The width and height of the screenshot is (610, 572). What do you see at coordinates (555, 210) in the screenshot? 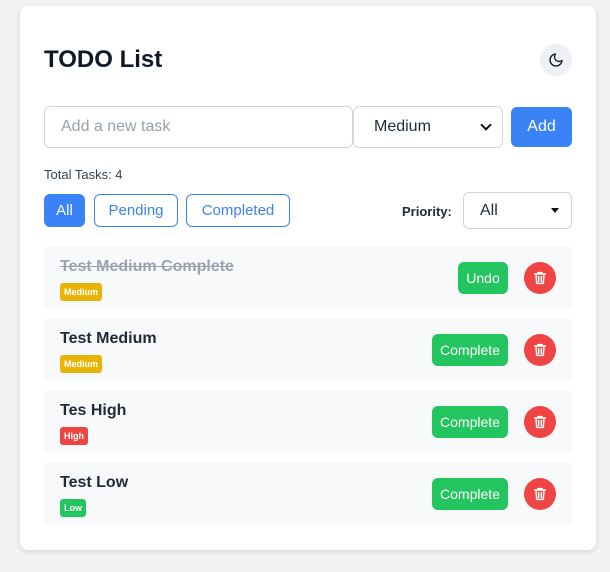
I see `caret-down-icon` at bounding box center [555, 210].